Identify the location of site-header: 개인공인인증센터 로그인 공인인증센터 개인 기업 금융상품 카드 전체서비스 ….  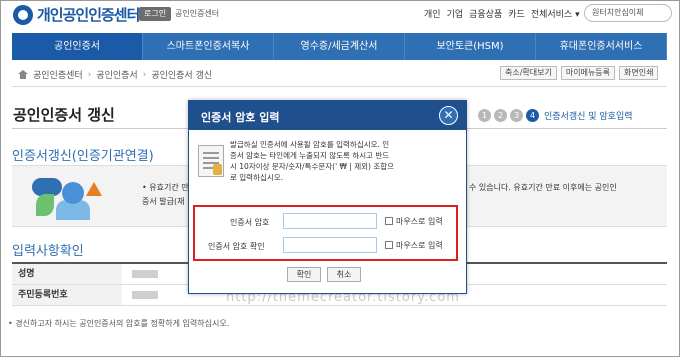
(340, 16).